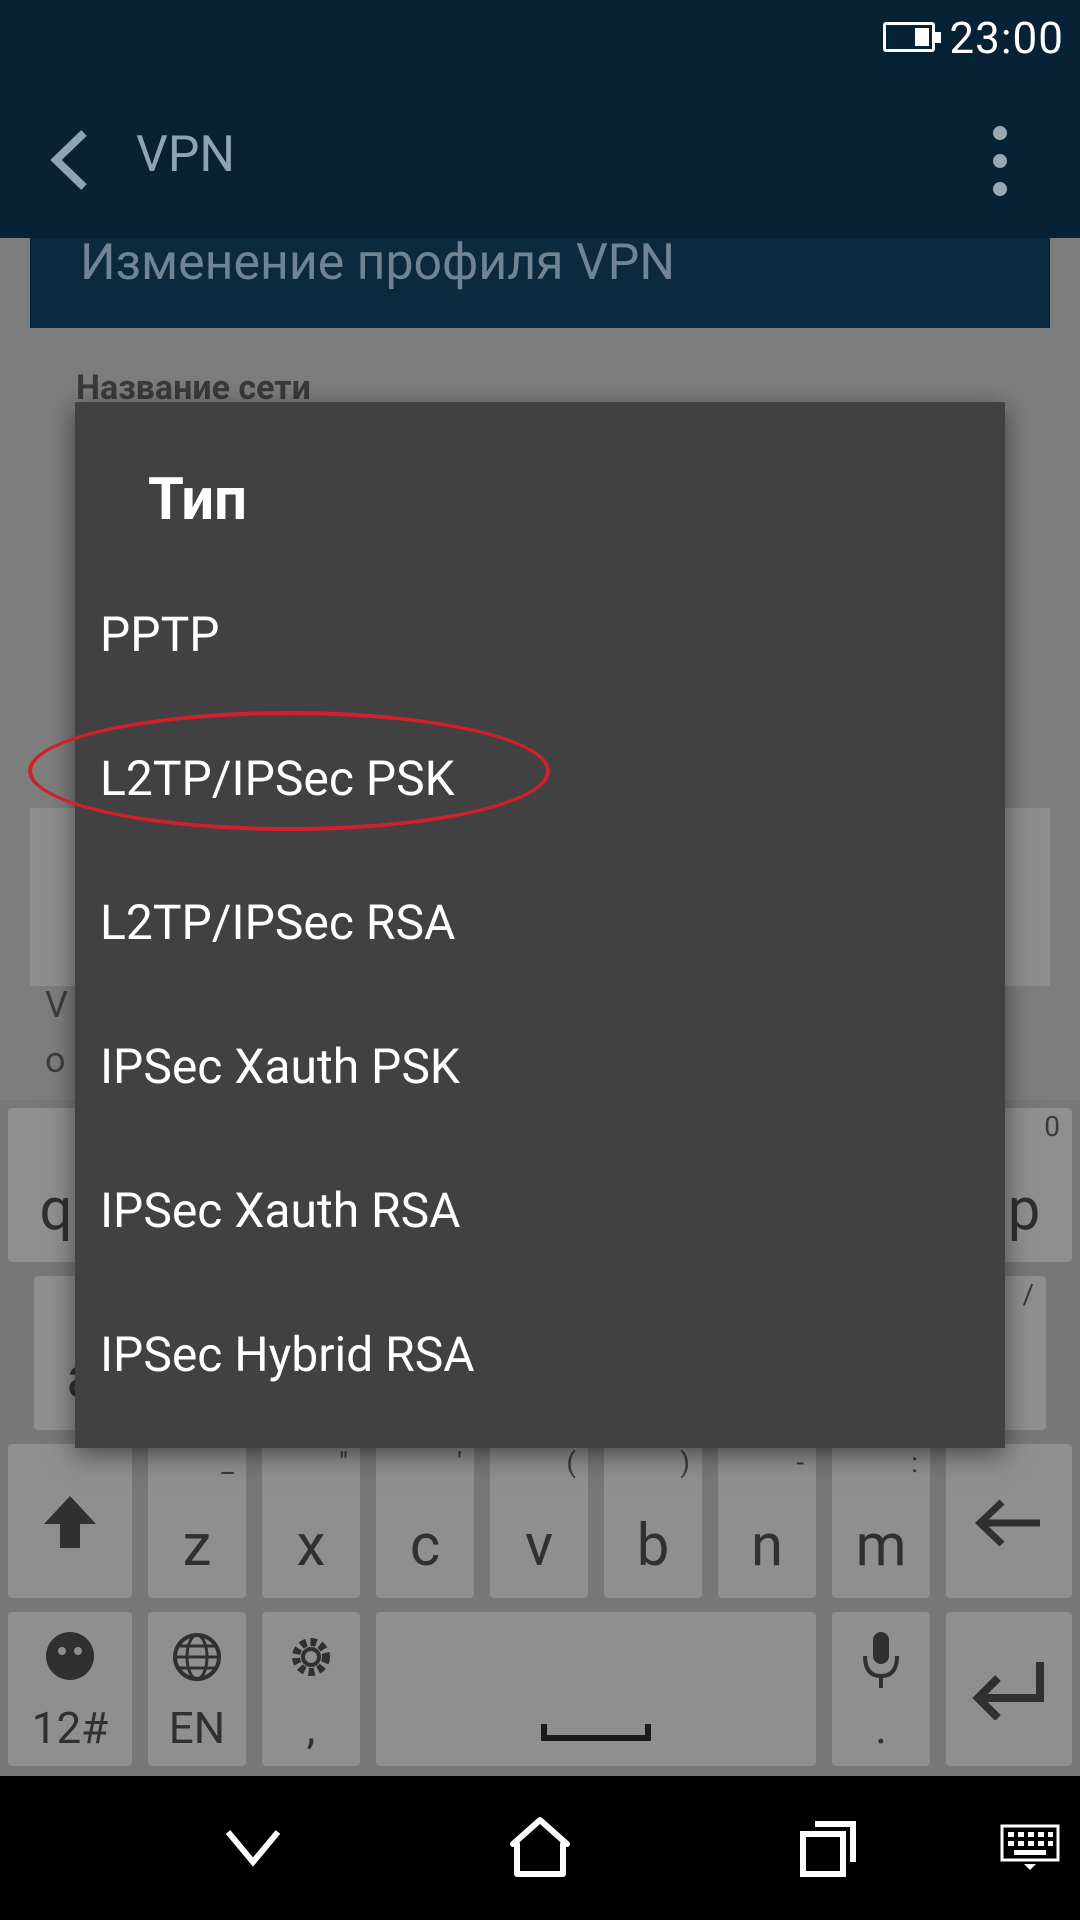  I want to click on shift-icon, so click(70, 1522).